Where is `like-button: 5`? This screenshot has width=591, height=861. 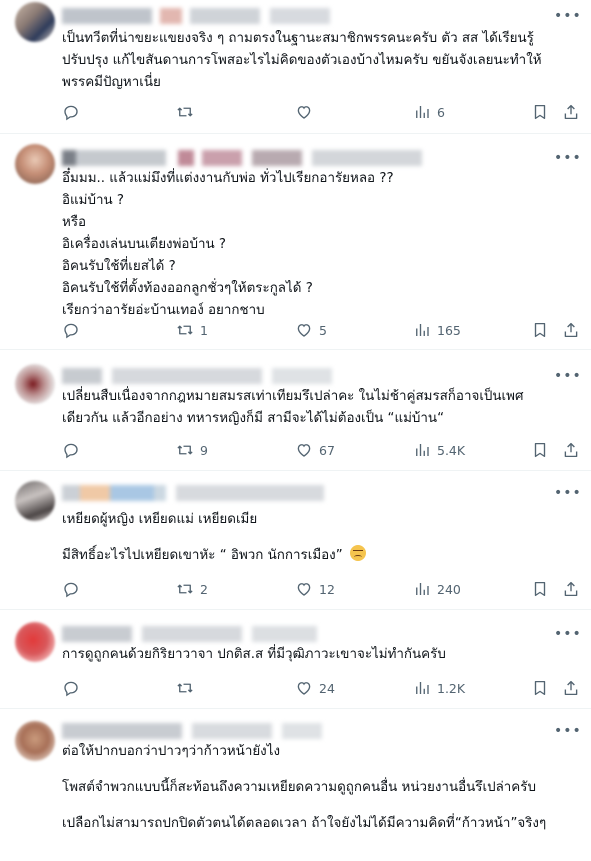
like-button: 5 is located at coordinates (311, 330).